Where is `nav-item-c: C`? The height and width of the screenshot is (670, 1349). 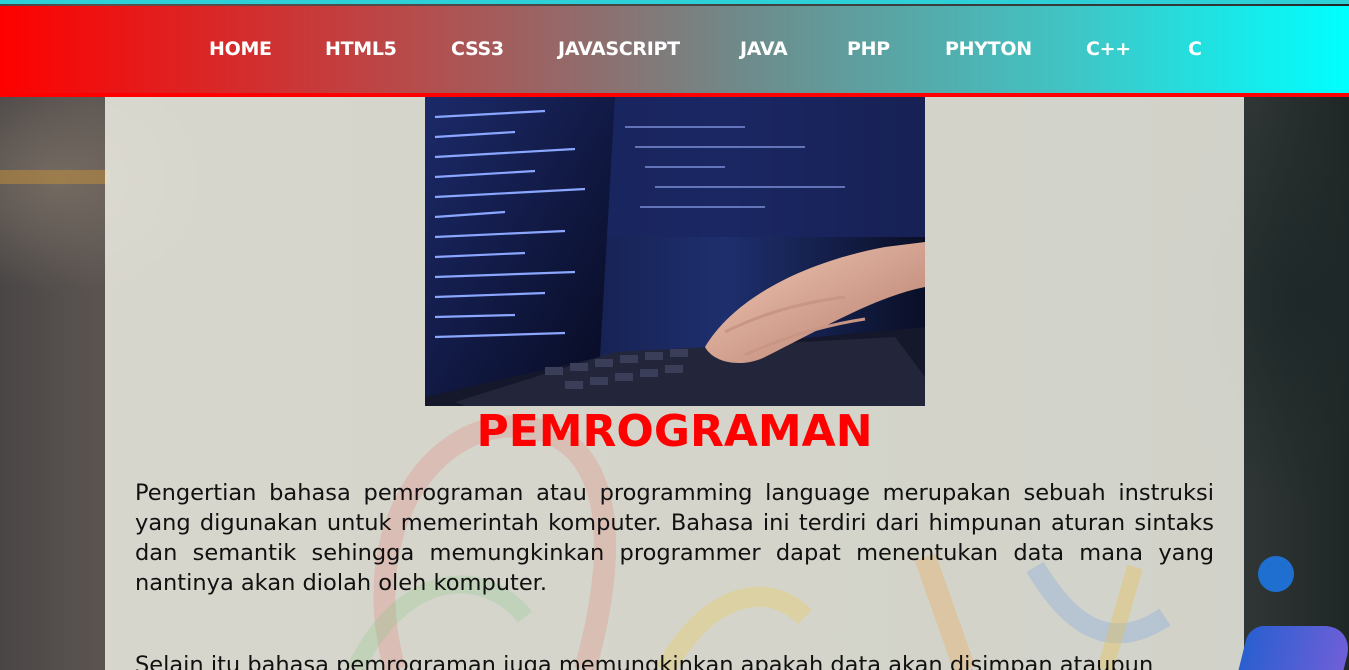
nav-item-c: C is located at coordinates (1195, 49).